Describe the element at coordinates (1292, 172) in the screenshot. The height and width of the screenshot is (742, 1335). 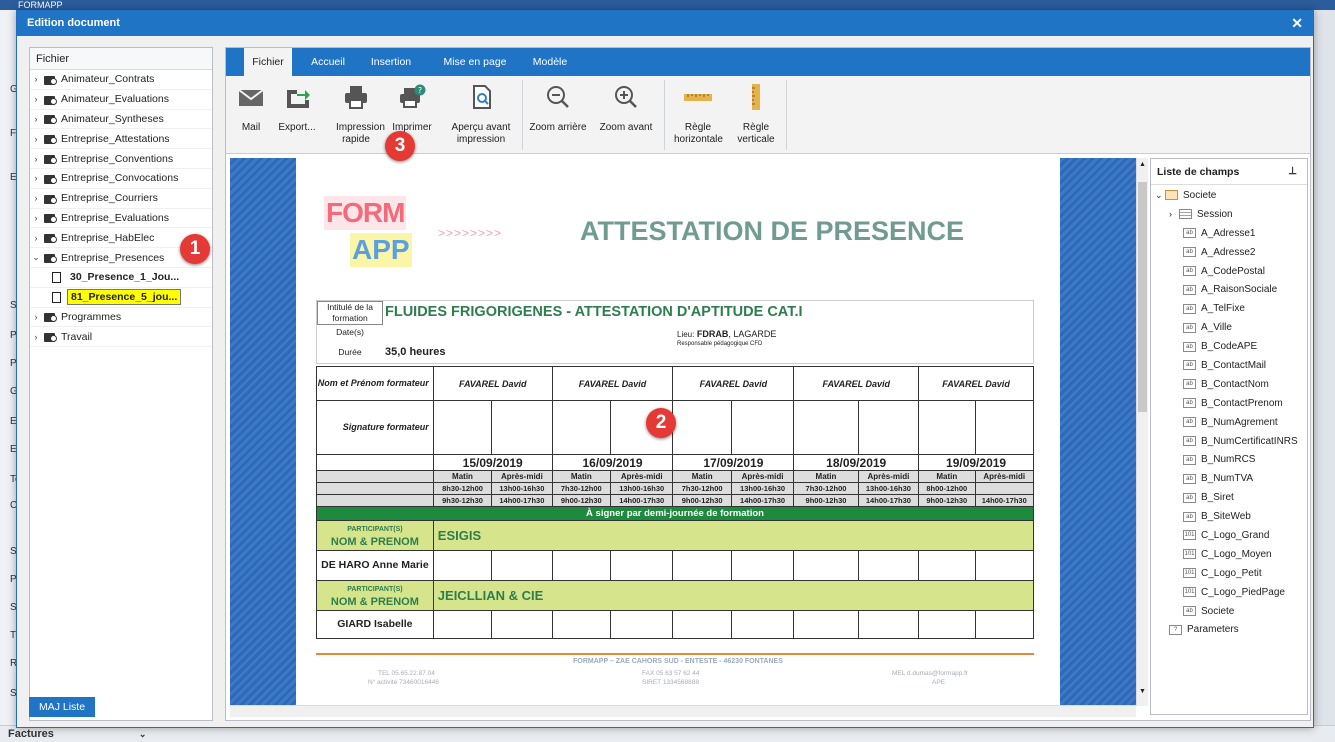
I see `pin-icon: ⊥` at that location.